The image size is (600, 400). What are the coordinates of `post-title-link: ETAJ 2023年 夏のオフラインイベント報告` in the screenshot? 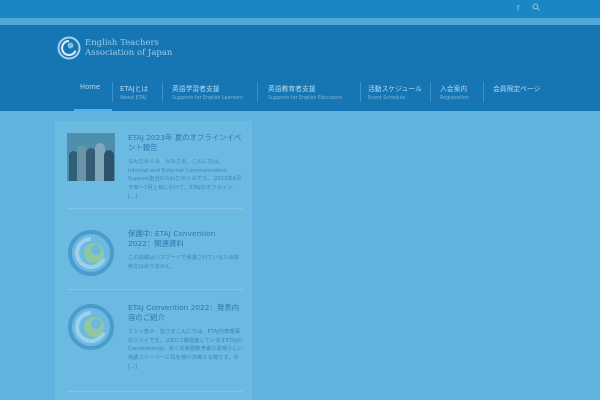 It's located at (185, 143).